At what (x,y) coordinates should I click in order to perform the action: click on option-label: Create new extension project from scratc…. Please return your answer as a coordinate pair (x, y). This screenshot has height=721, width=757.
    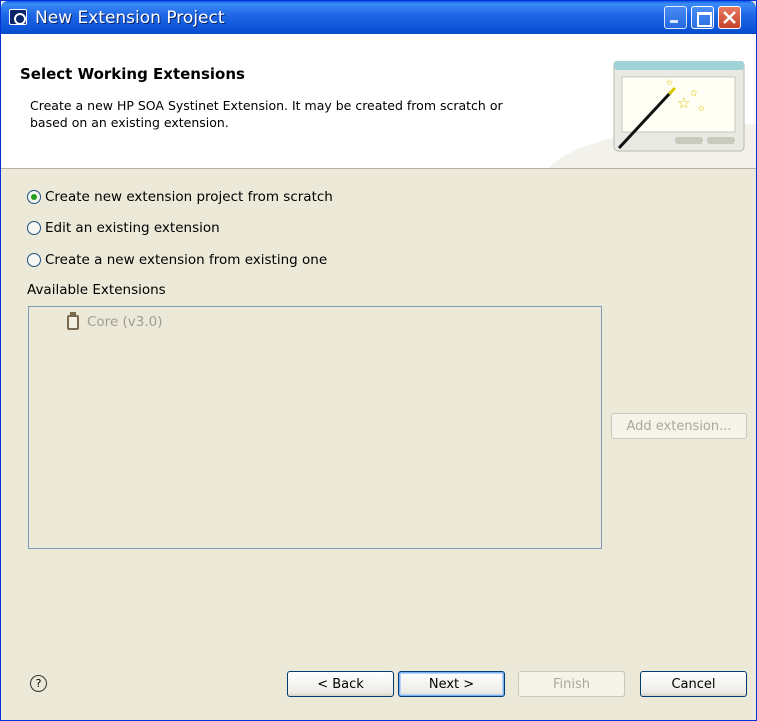
    Looking at the image, I should click on (189, 197).